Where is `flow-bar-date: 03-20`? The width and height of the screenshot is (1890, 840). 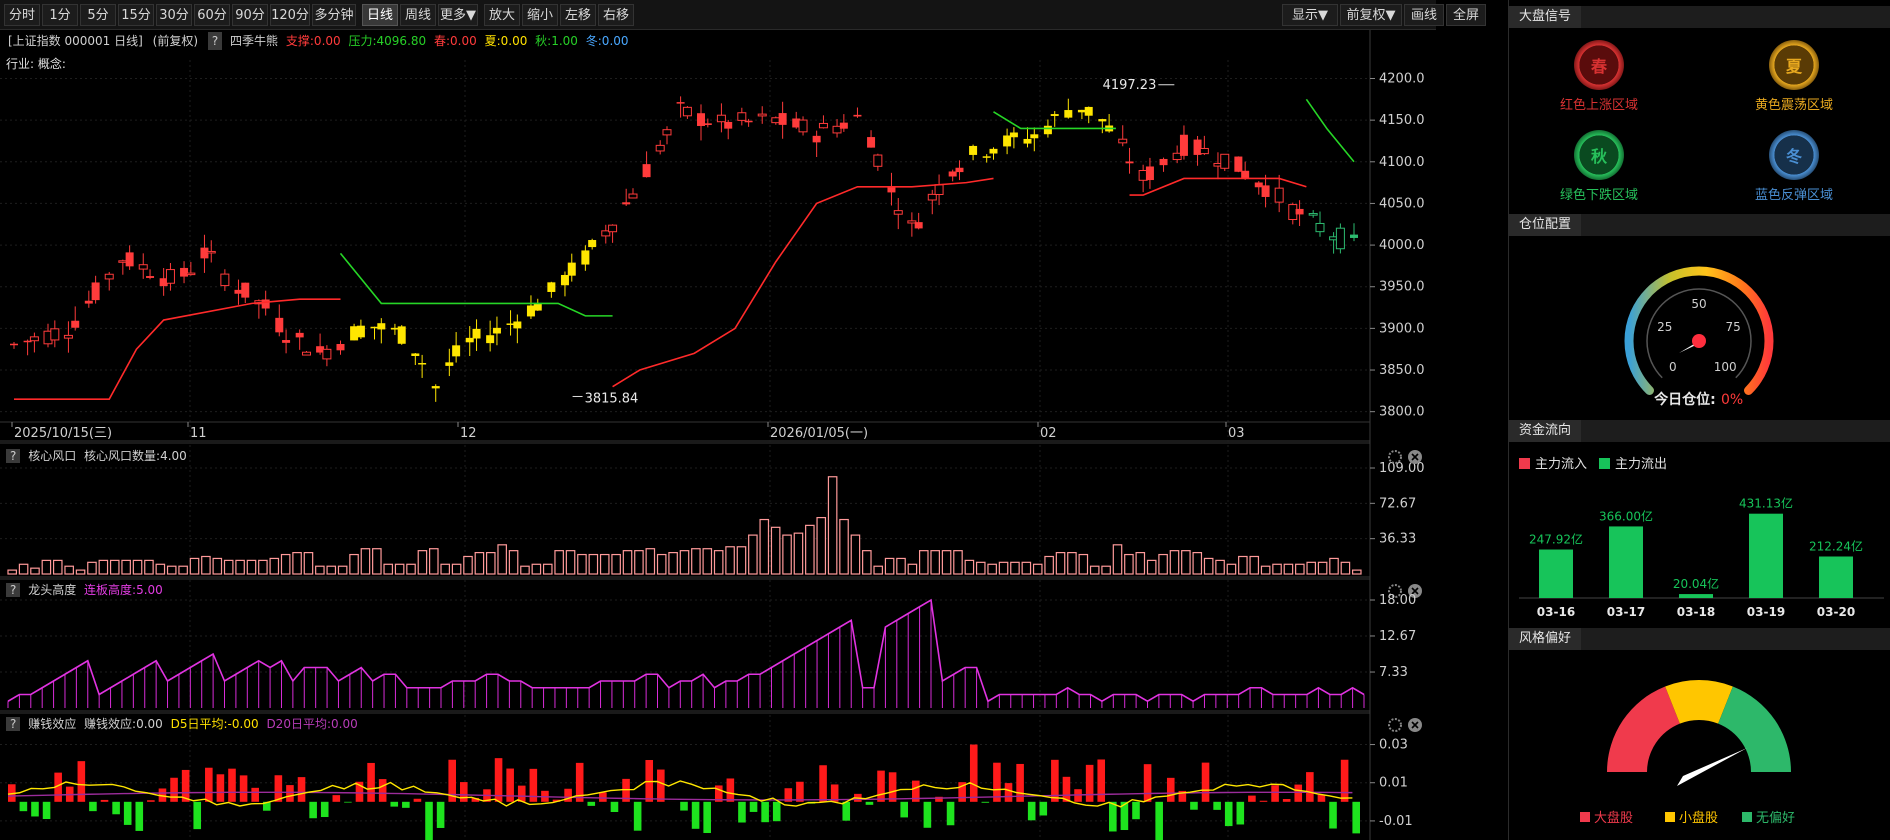 flow-bar-date: 03-20 is located at coordinates (1836, 612).